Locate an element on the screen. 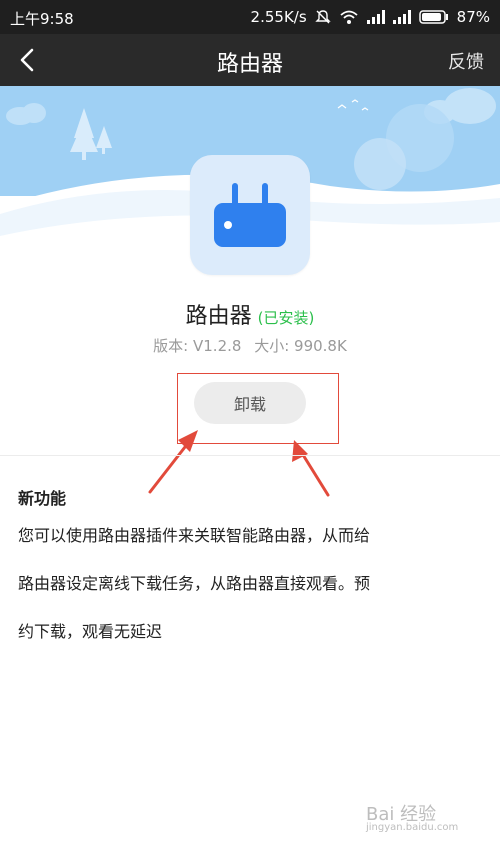  watermark-sub: jingyan.baidu.com is located at coordinates (412, 827).